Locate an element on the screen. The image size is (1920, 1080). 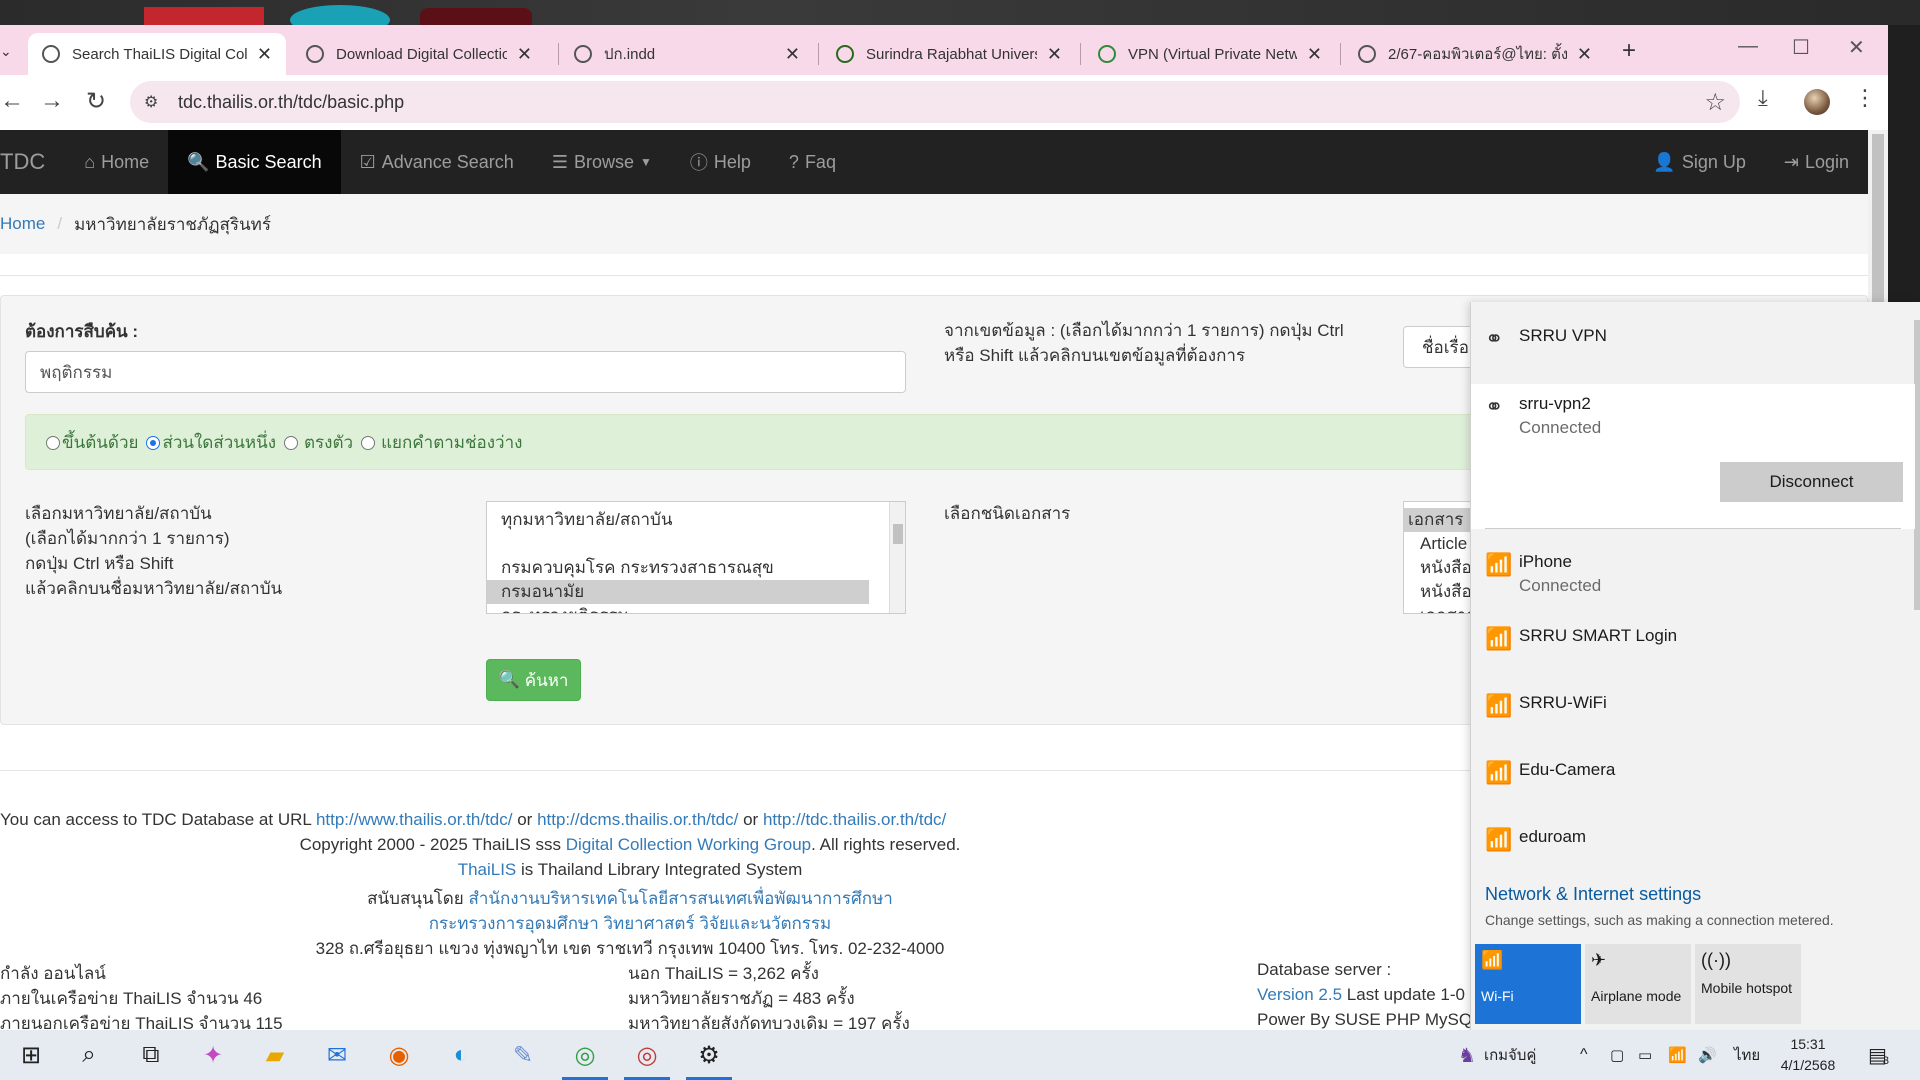
dcwg-link: Digital Collection Working Group is located at coordinates (688, 844).